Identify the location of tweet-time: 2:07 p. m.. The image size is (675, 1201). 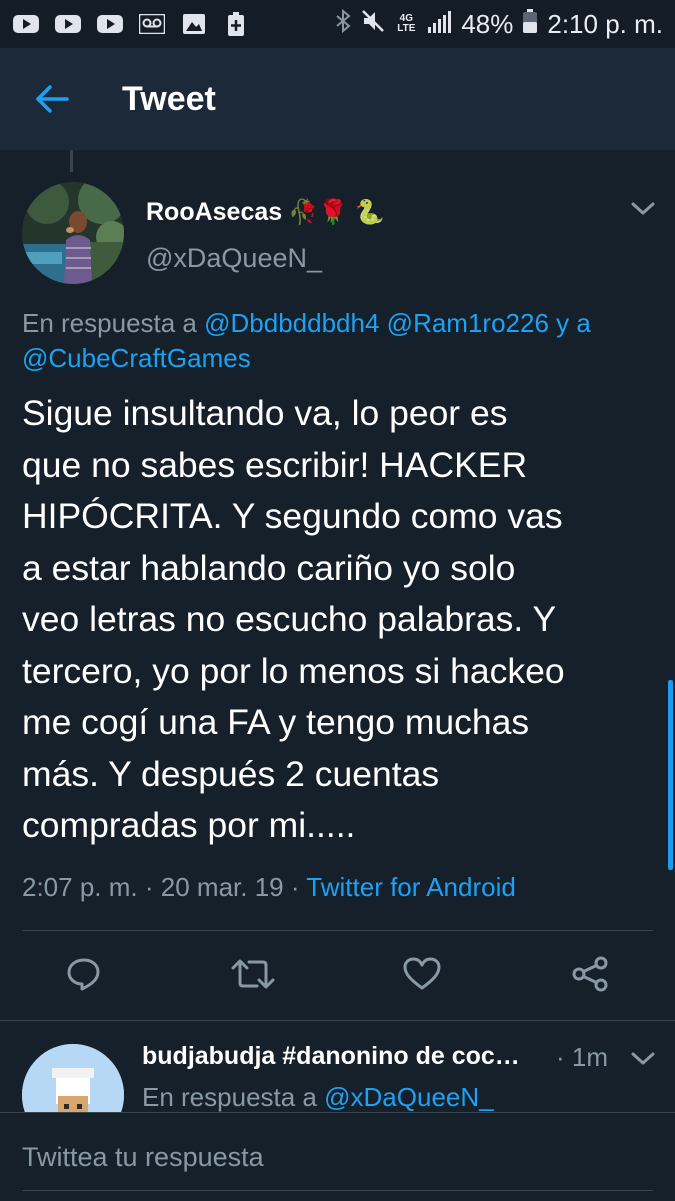
(80, 887).